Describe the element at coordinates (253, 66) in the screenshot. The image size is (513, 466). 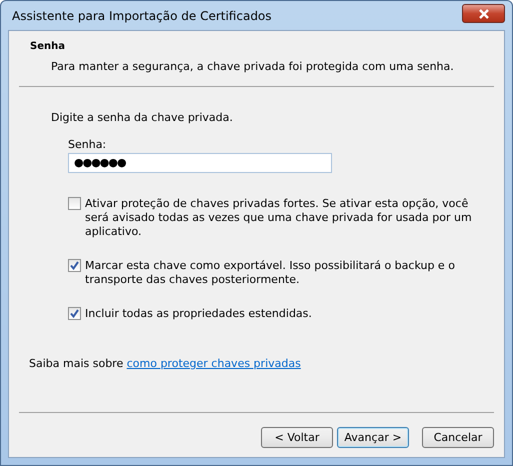
I see `page-description: Para manter a segurança, a chave privada foi protegida com uma senha.` at that location.